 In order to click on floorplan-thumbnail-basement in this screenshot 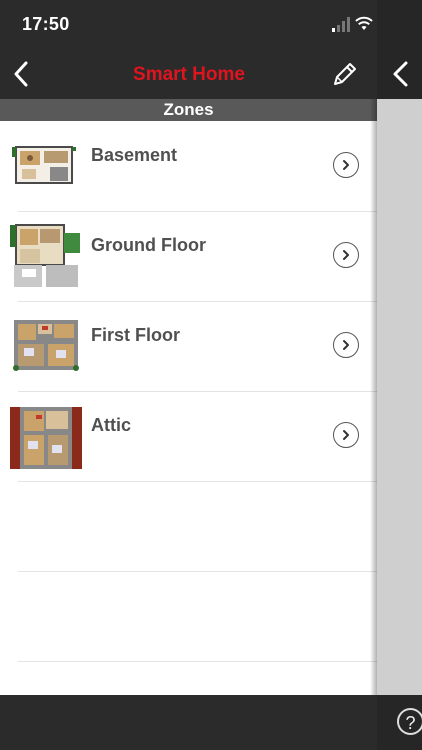, I will do `click(44, 165)`.